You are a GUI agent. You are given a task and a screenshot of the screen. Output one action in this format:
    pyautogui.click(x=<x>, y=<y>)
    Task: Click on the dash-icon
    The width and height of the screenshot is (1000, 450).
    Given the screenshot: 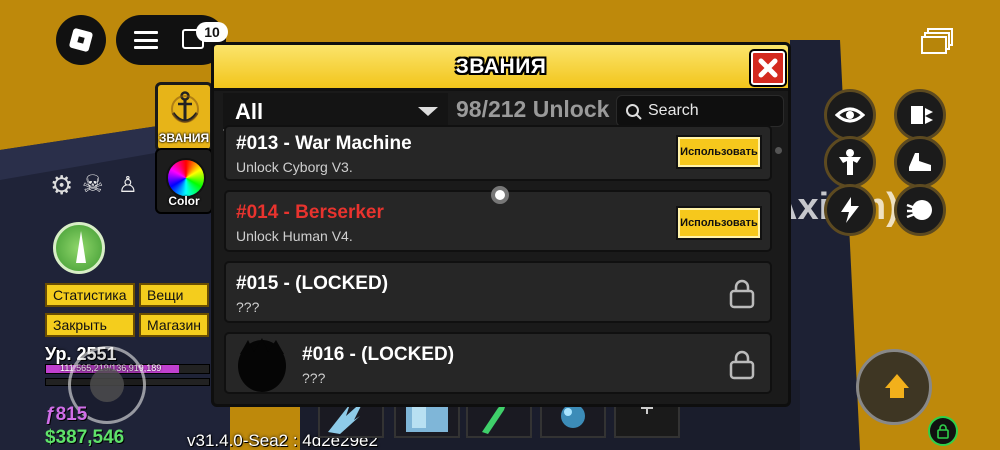 What is the action you would take?
    pyautogui.click(x=920, y=115)
    